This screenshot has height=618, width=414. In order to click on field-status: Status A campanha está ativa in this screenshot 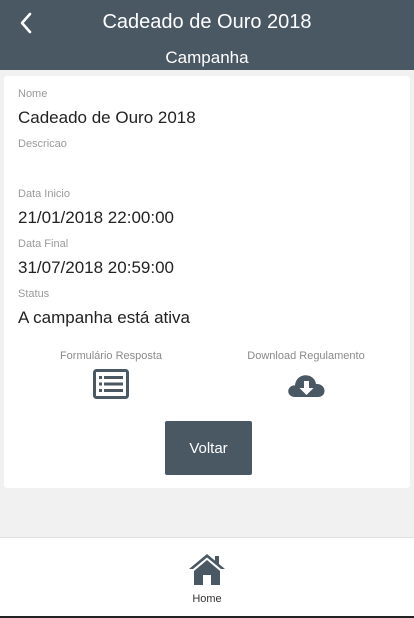, I will do `click(207, 308)`.